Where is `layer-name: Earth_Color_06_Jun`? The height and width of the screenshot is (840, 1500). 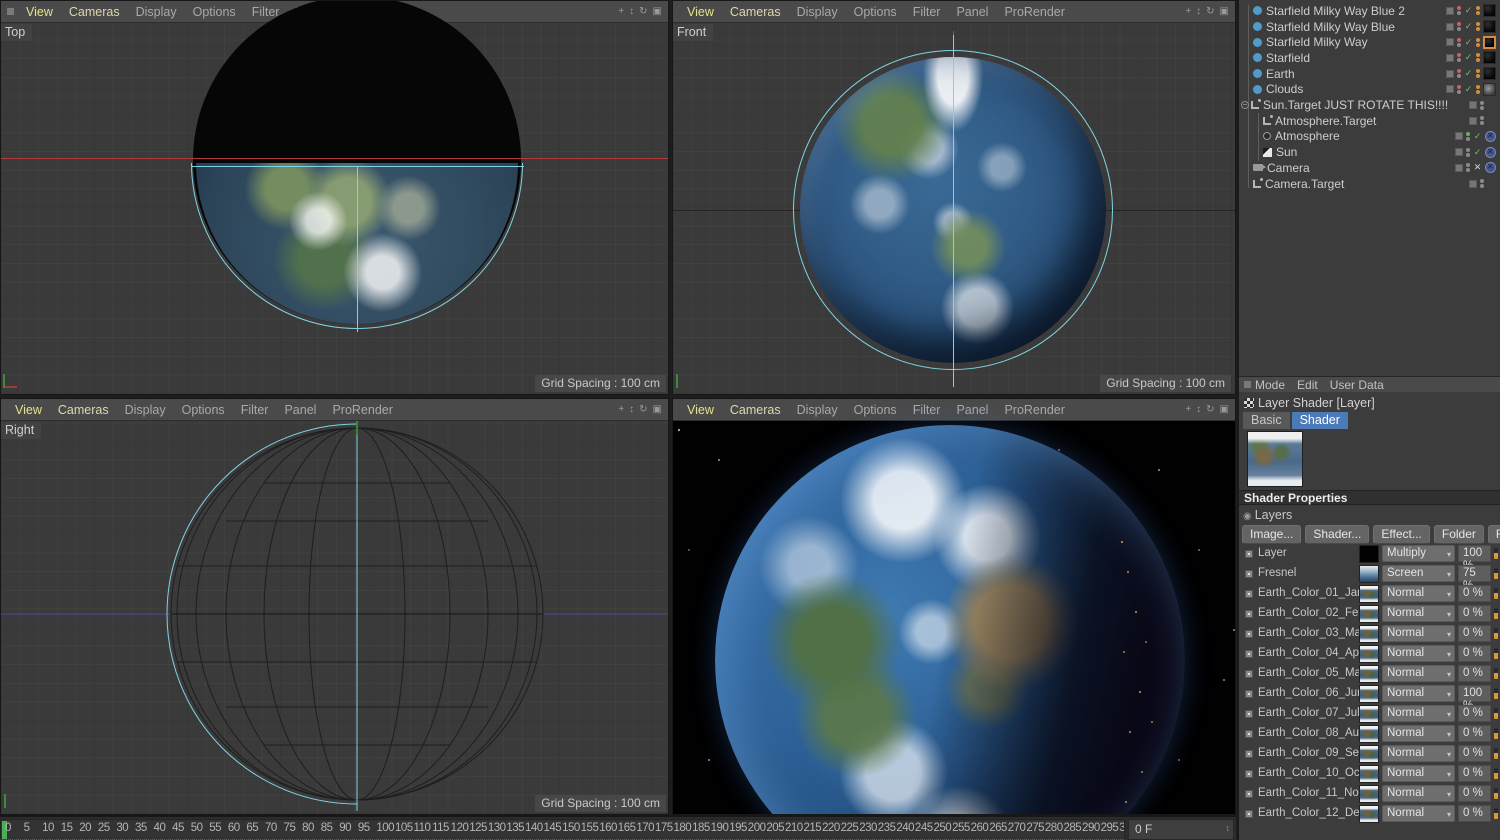 layer-name: Earth_Color_06_Jun is located at coordinates (1311, 693).